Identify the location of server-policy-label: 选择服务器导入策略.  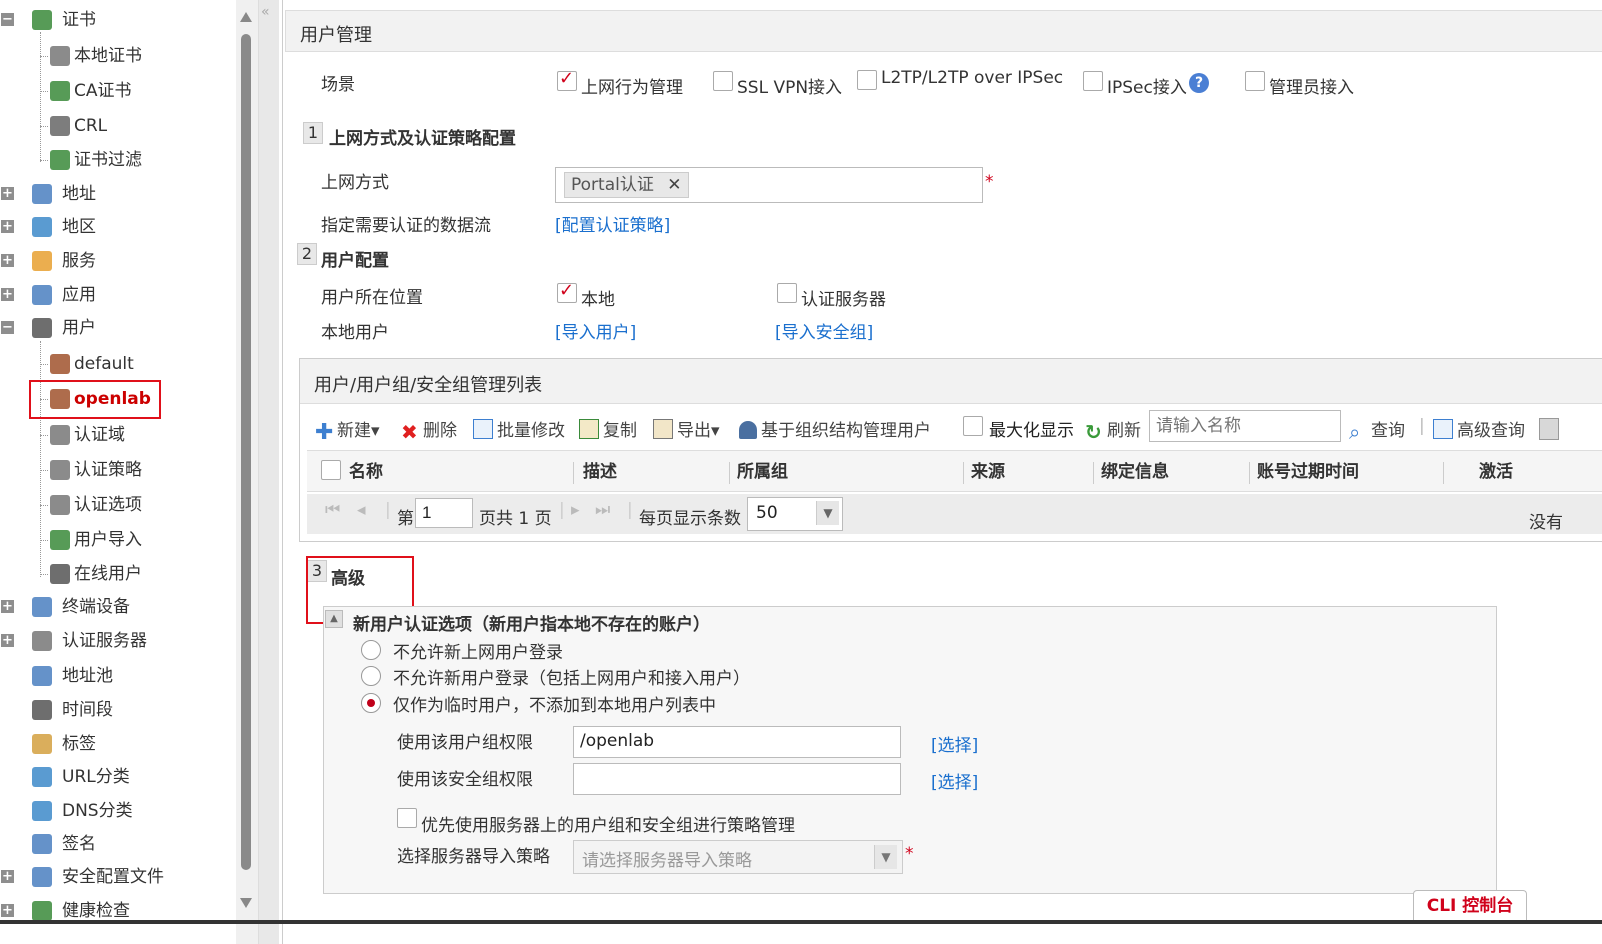
(473, 857).